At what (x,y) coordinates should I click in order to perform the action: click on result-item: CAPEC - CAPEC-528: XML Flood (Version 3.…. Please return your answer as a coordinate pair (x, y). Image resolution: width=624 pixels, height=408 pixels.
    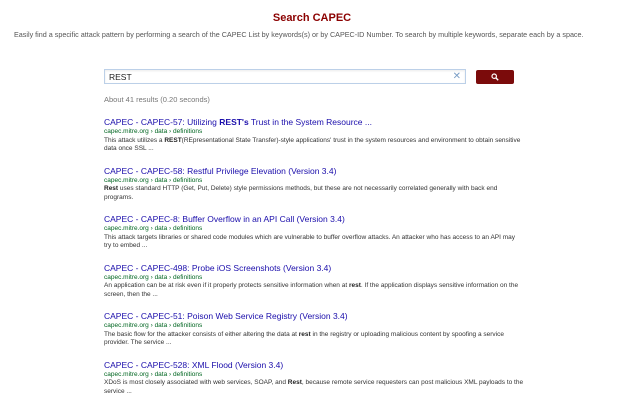
    Looking at the image, I should click on (314, 384).